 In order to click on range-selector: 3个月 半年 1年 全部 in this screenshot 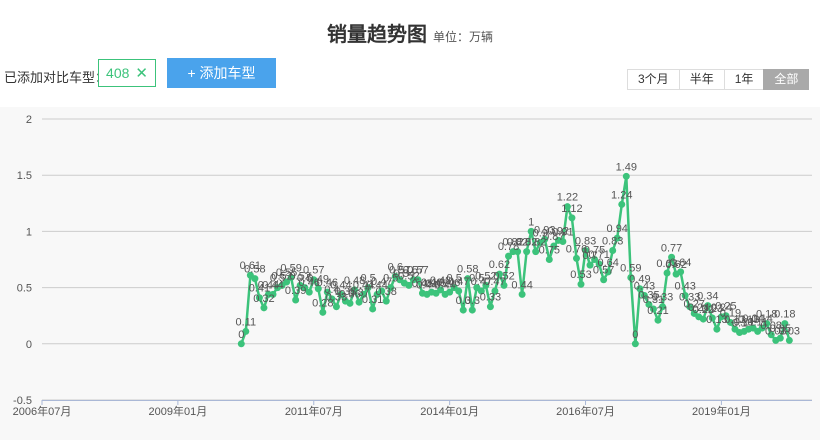, I will do `click(718, 79)`.